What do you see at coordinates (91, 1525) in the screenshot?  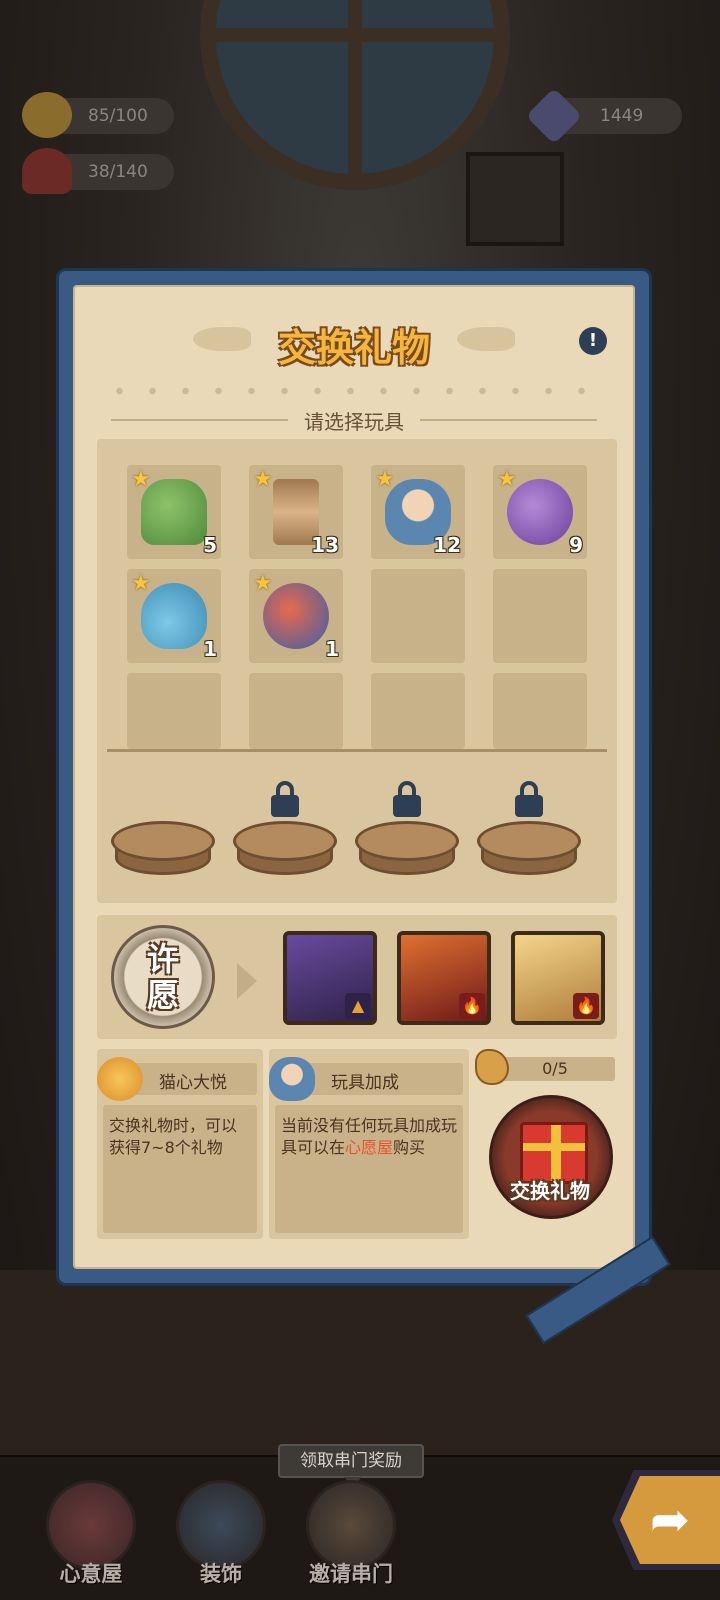 I see `heart-gift-icon` at bounding box center [91, 1525].